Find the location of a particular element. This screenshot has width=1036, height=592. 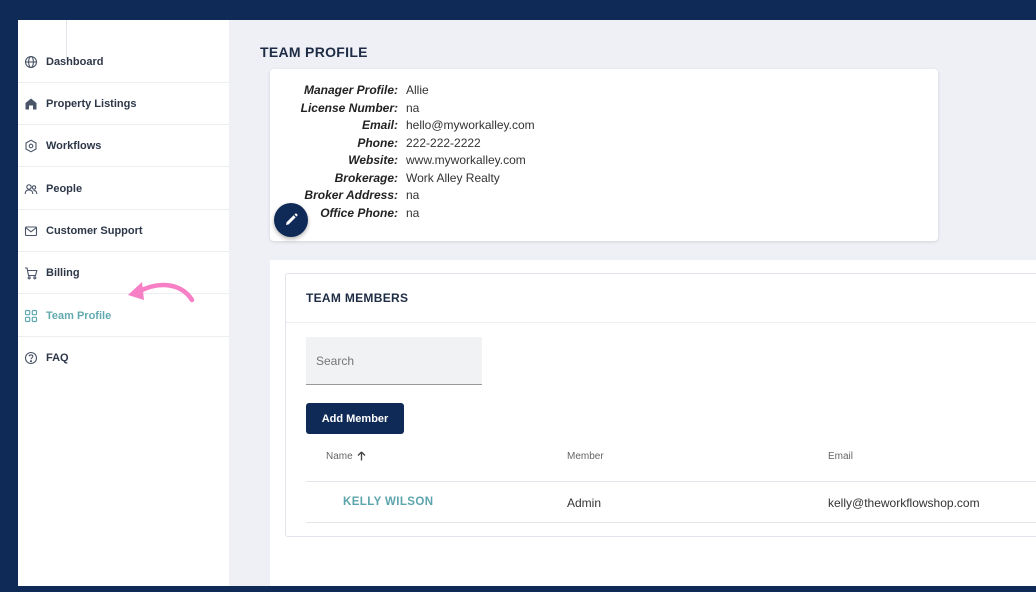

cart-icon is located at coordinates (31, 273).